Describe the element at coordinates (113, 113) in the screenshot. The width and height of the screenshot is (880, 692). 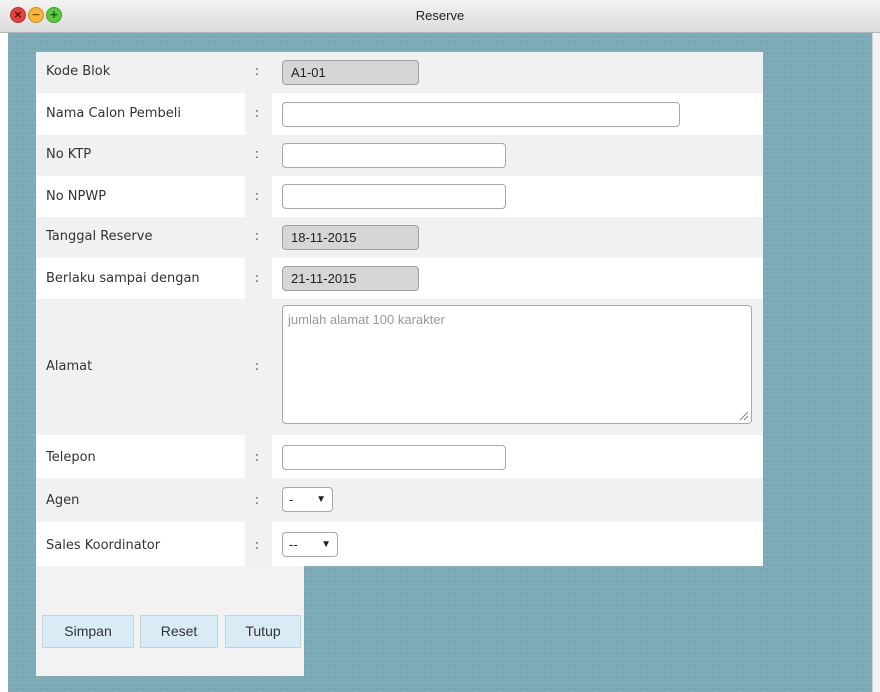
I see `nama-calon-pembeli-label: Nama Calon Pembeli` at that location.